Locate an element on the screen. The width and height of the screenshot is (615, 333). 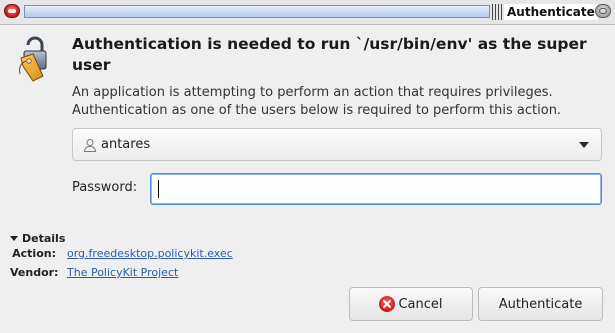
window-title: Authenticate is located at coordinates (551, 12).